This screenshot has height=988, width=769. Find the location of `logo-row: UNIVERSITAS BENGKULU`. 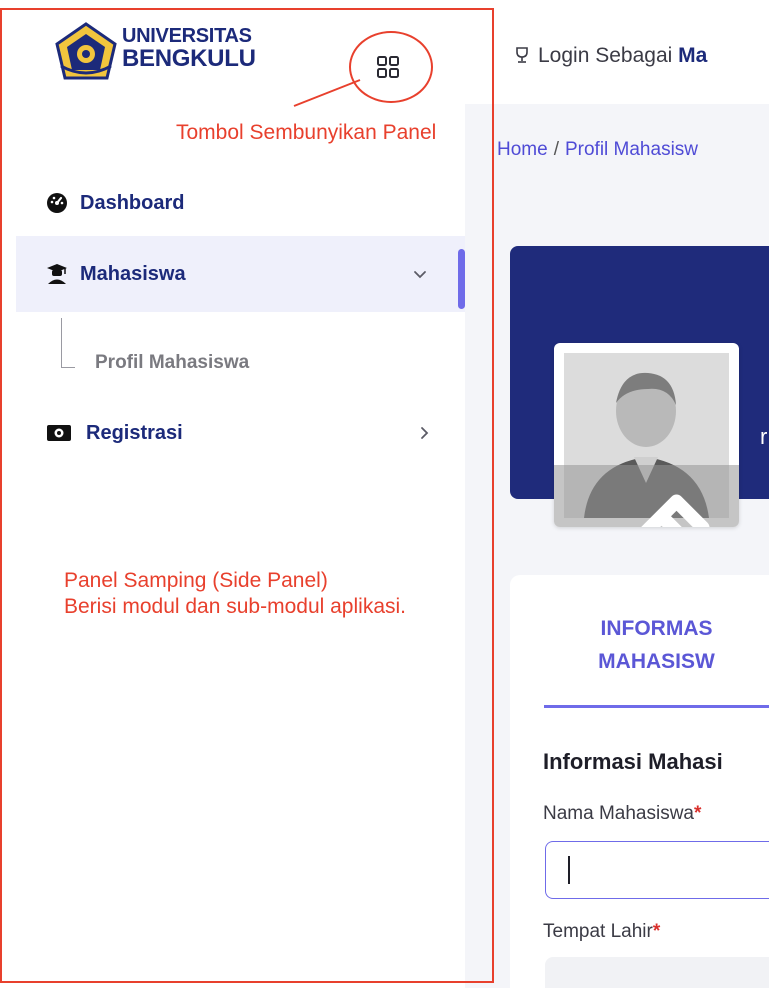

logo-row: UNIVERSITAS BENGKULU is located at coordinates (232, 52).